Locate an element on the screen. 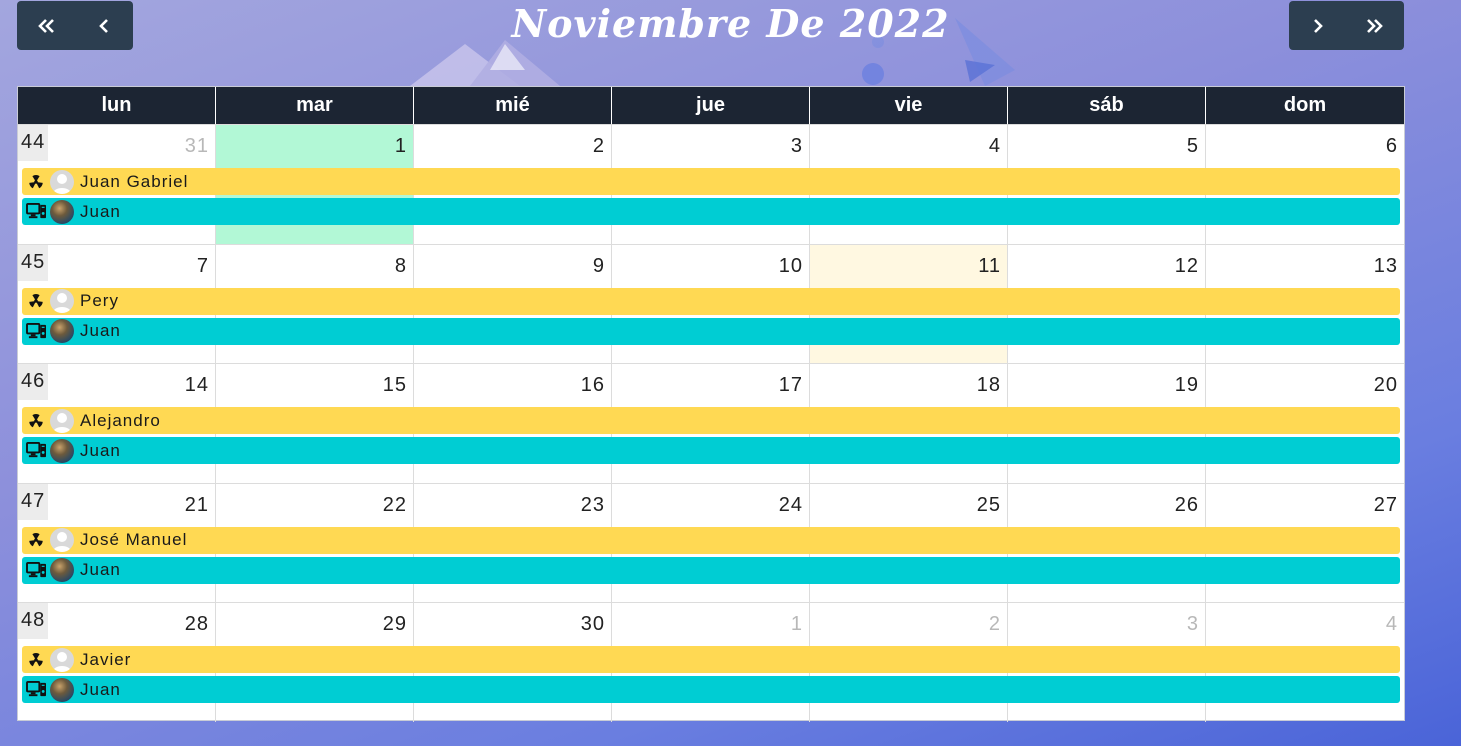 This screenshot has width=1461, height=746. week-number: 44 is located at coordinates (33, 143).